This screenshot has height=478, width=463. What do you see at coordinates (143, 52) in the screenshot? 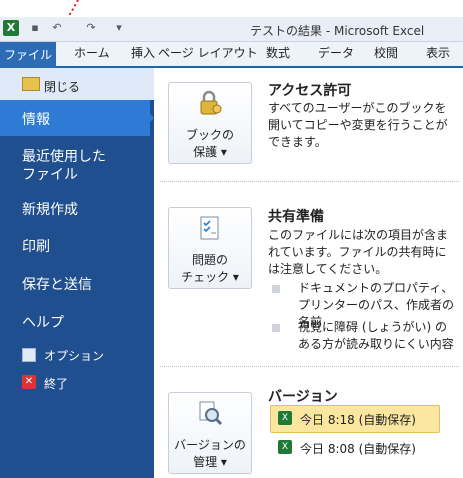
I see `tab-insert: 挿入` at bounding box center [143, 52].